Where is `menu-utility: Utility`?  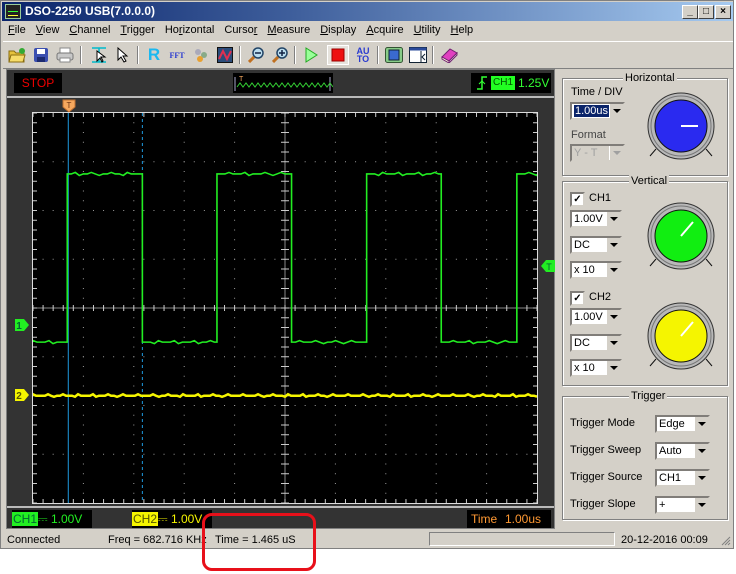 menu-utility: Utility is located at coordinates (427, 29).